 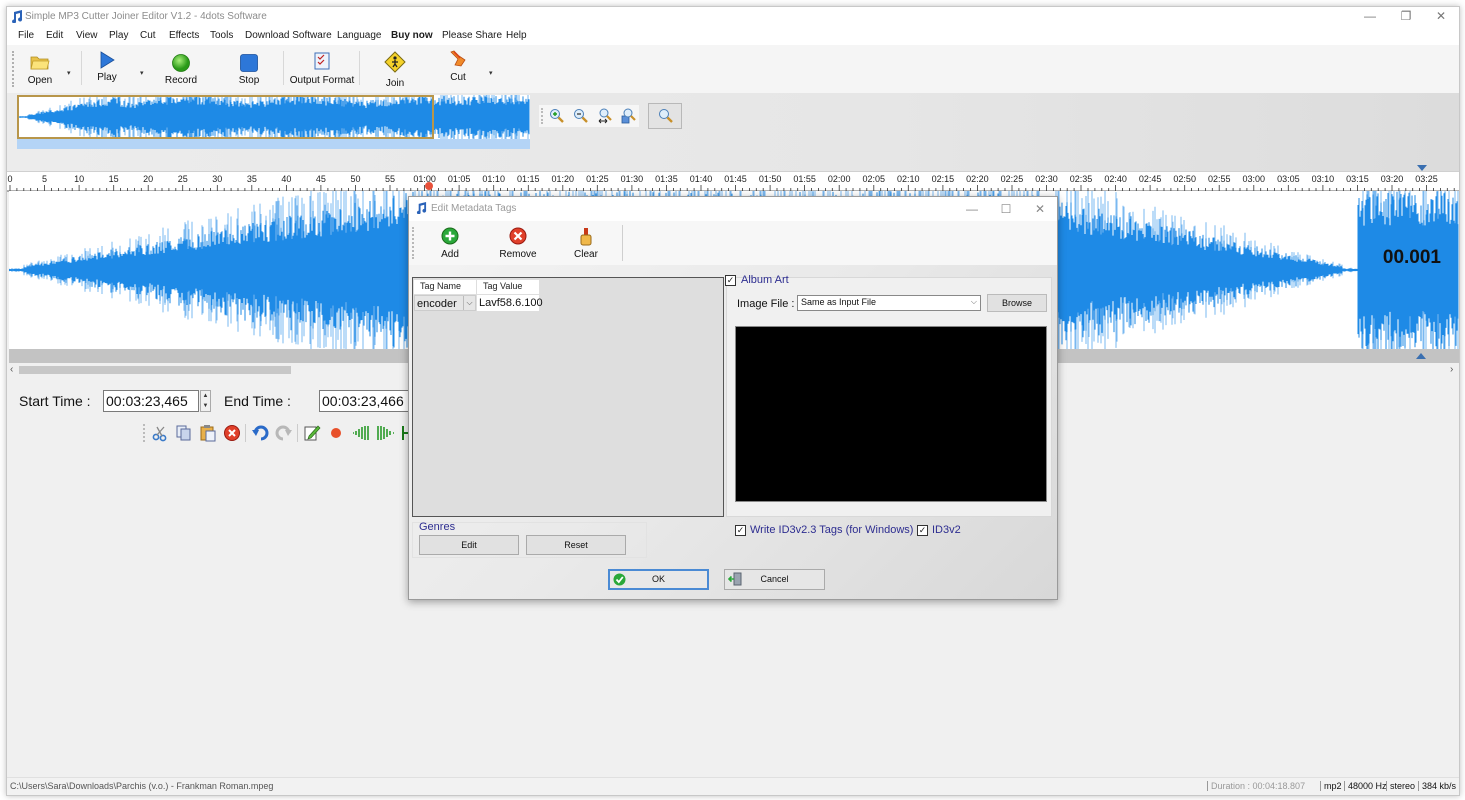 What do you see at coordinates (666, 179) in the screenshot?
I see `ruler-tick-label: 01:35` at bounding box center [666, 179].